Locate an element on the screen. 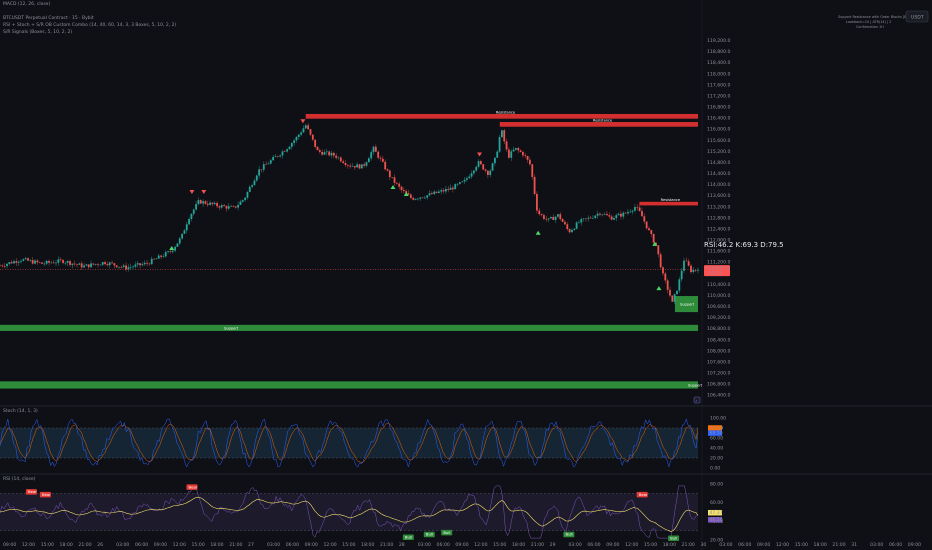 The image size is (932, 550). time-axis-label: 06:00 is located at coordinates (141, 545).